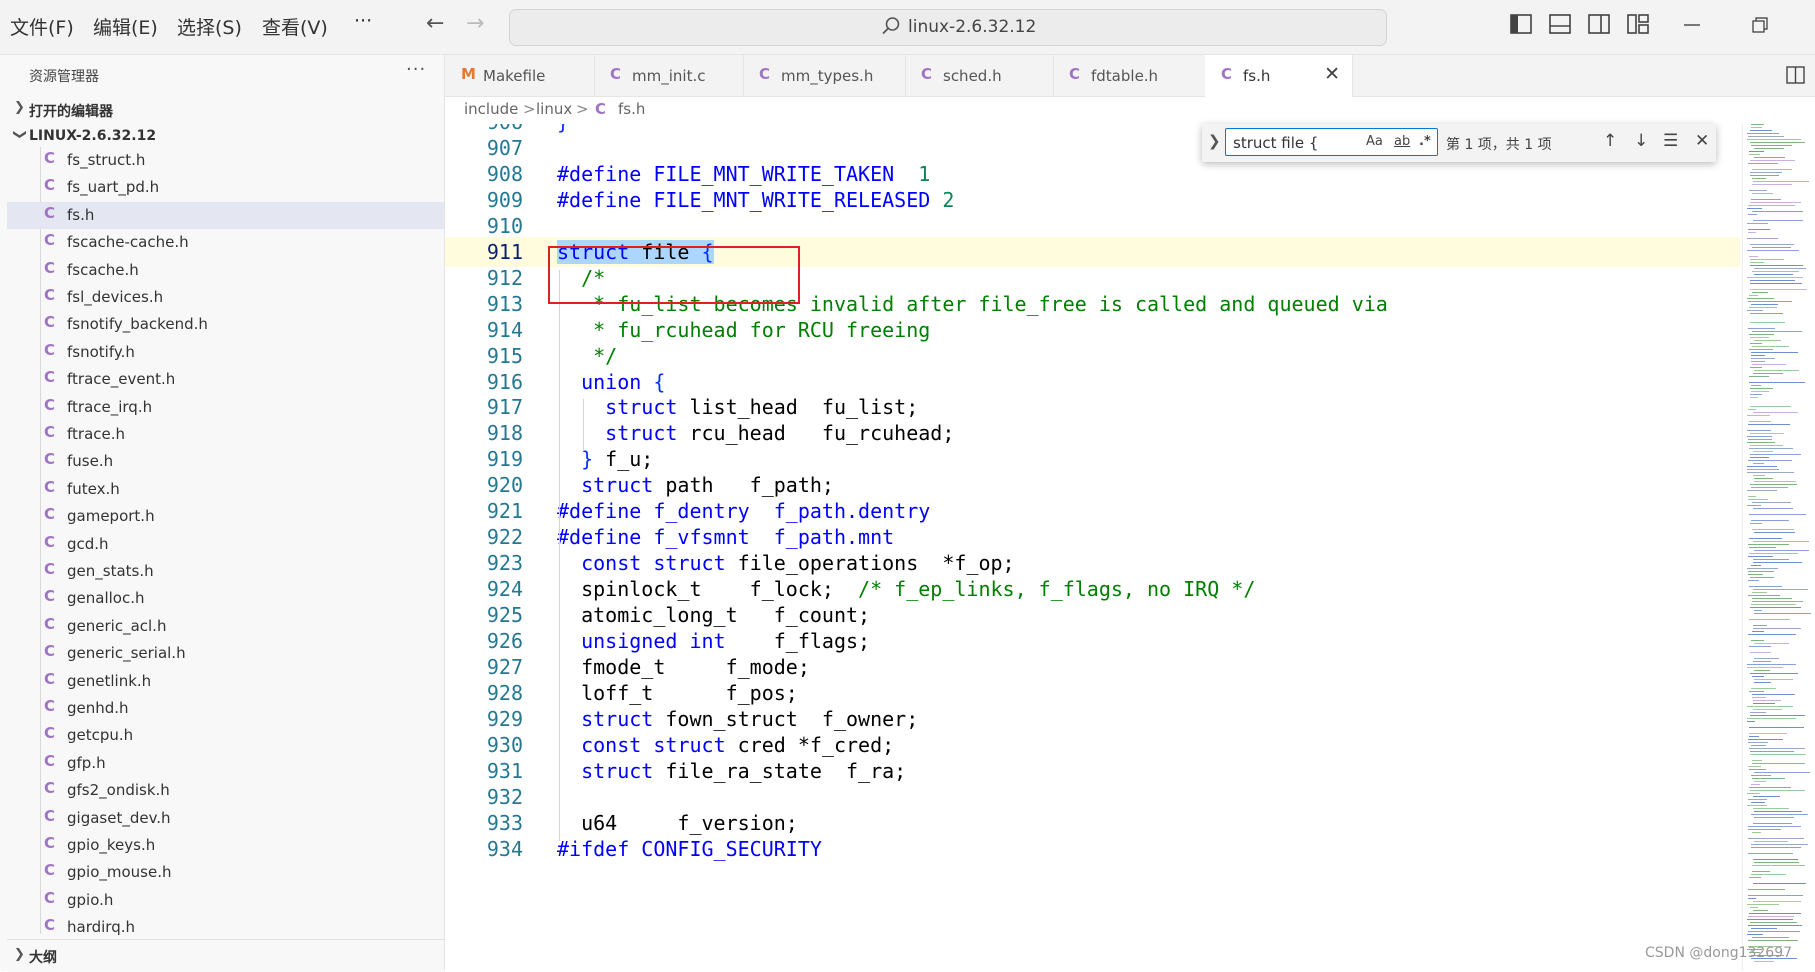 The height and width of the screenshot is (972, 1815). Describe the element at coordinates (1129, 75) in the screenshot. I see `tab-fdtable-h: Cfdtable.h` at that location.